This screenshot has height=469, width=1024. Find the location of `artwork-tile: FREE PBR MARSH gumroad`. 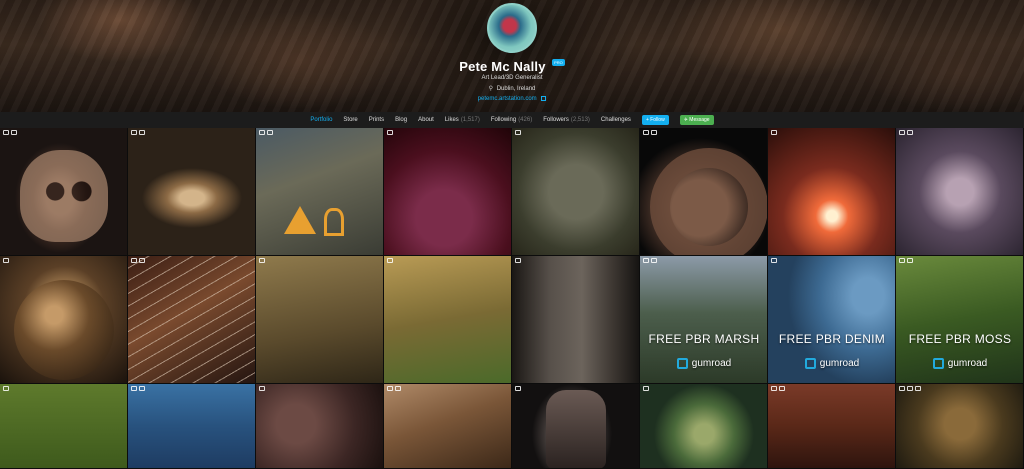

artwork-tile: FREE PBR MARSH gumroad is located at coordinates (704, 320).